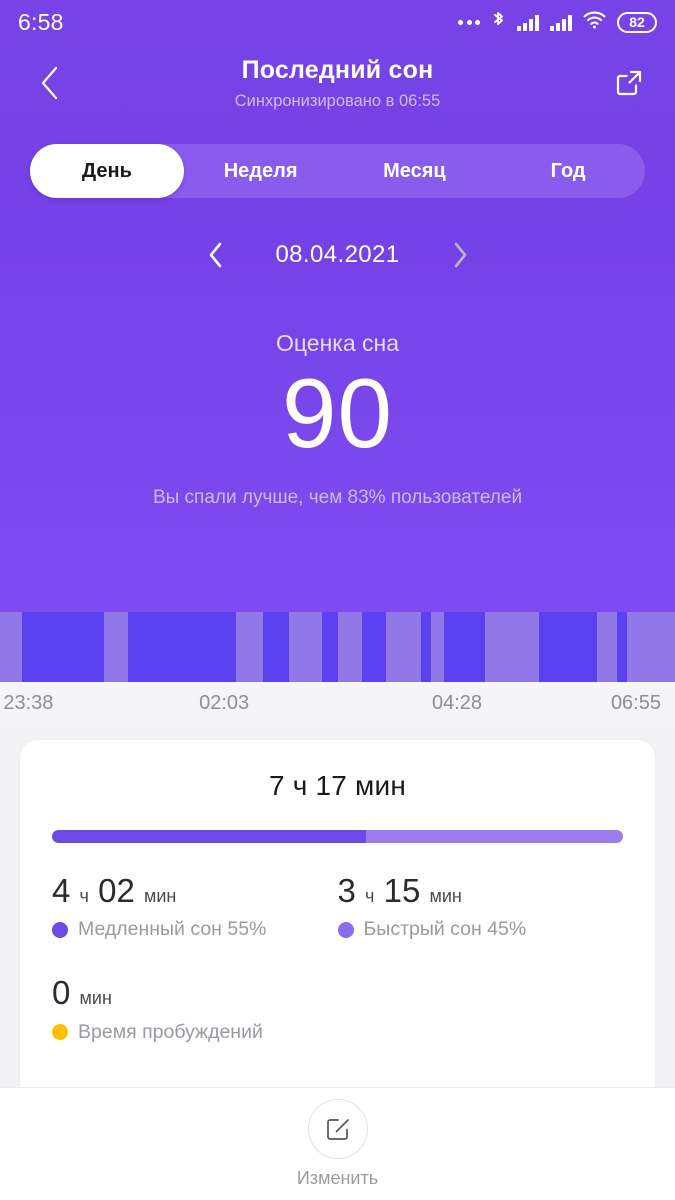  What do you see at coordinates (337, 705) in the screenshot?
I see `hypnogram-time-axis: 23:38 02:03 04:28 06:55` at bounding box center [337, 705].